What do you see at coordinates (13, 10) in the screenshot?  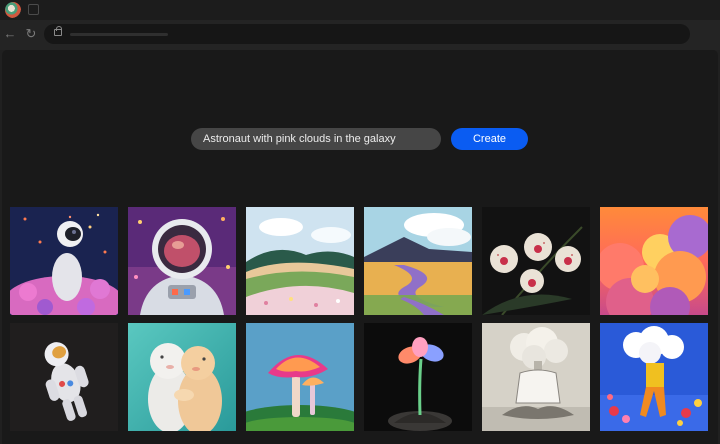 I see `app-logo-icon` at bounding box center [13, 10].